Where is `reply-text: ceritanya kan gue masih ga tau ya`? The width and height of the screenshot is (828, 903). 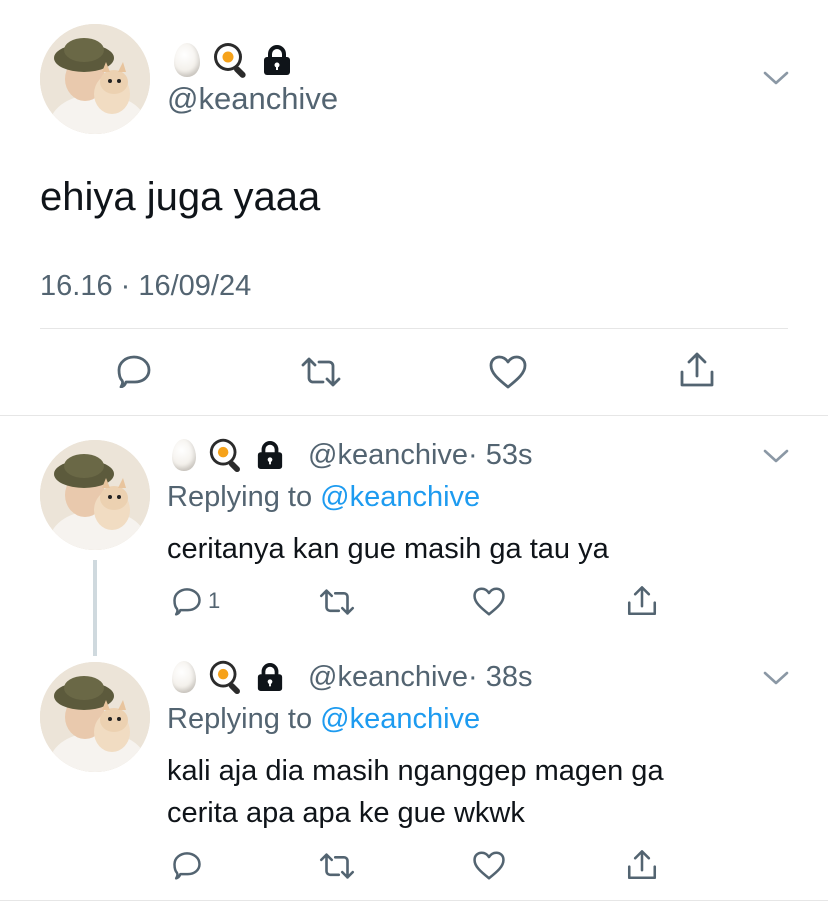 reply-text: ceritanya kan gue masih ga tau ya is located at coordinates (388, 549).